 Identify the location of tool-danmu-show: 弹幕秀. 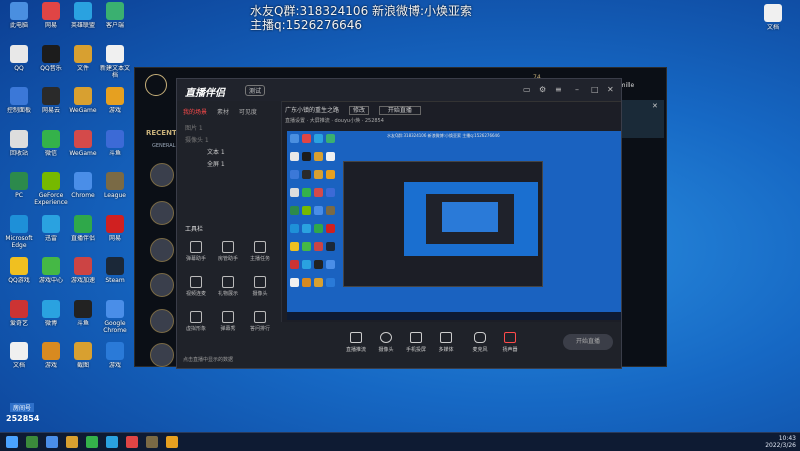
(228, 321).